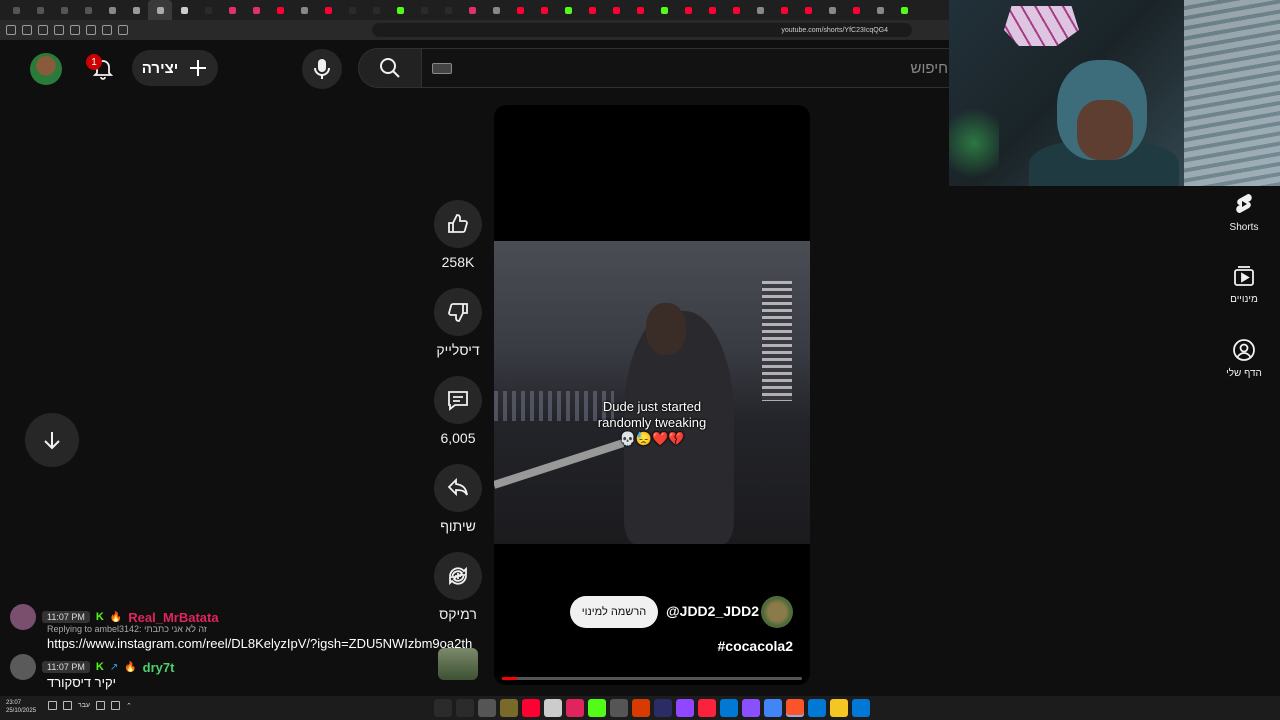 The height and width of the screenshot is (720, 1280). Describe the element at coordinates (390, 68) in the screenshot. I see `search-button` at that location.